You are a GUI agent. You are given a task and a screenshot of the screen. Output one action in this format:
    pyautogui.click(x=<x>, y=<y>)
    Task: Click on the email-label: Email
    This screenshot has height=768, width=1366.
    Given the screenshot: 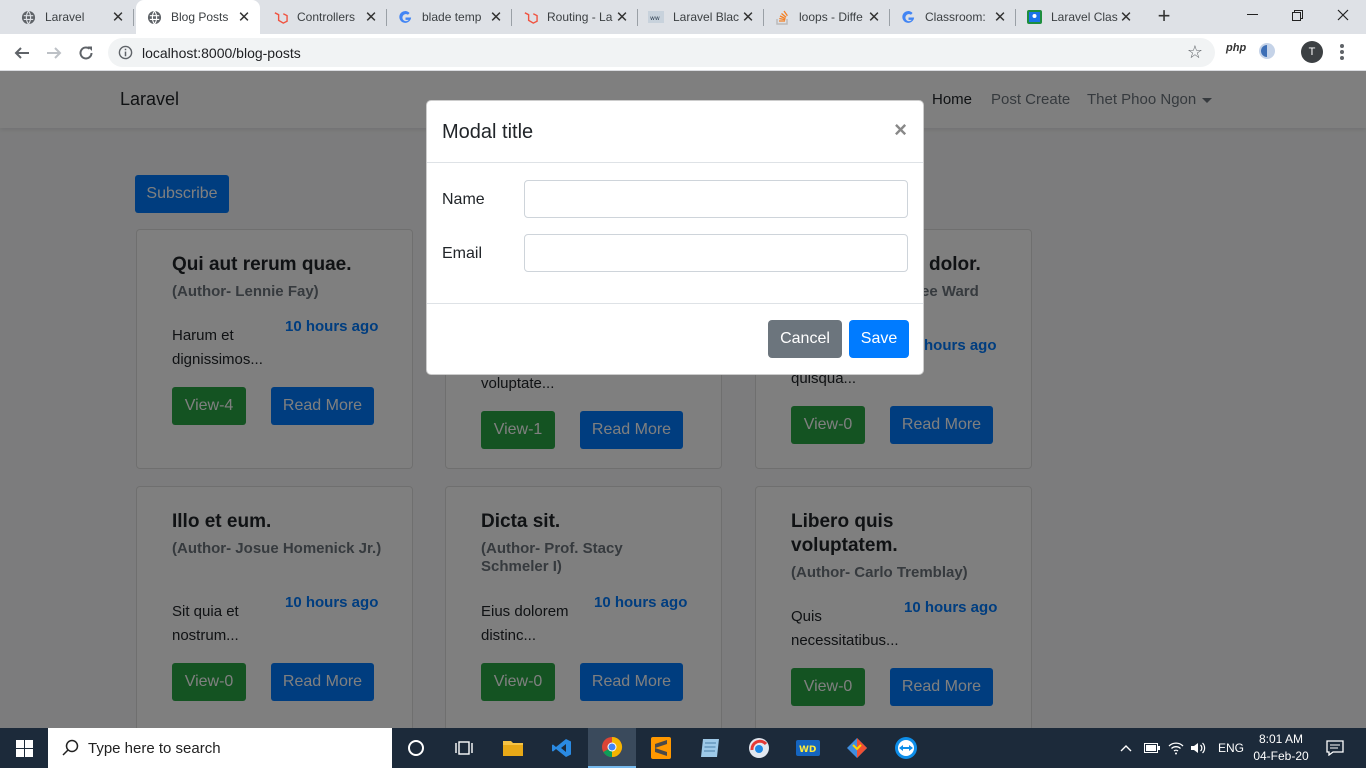 What is the action you would take?
    pyautogui.click(x=462, y=253)
    